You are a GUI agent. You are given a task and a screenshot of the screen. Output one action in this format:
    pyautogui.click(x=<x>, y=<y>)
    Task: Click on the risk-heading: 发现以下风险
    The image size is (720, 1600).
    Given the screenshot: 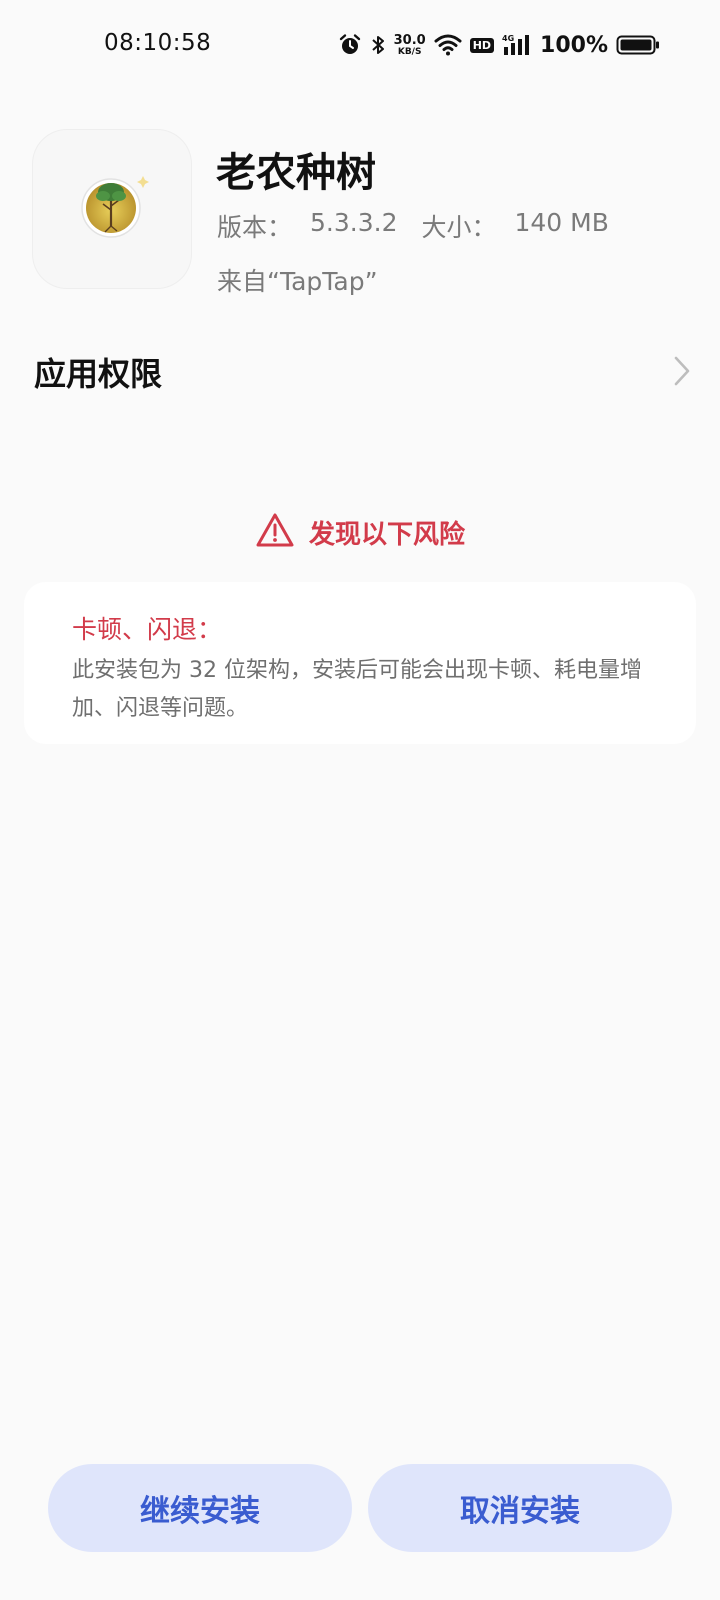 What is the action you would take?
    pyautogui.click(x=360, y=532)
    